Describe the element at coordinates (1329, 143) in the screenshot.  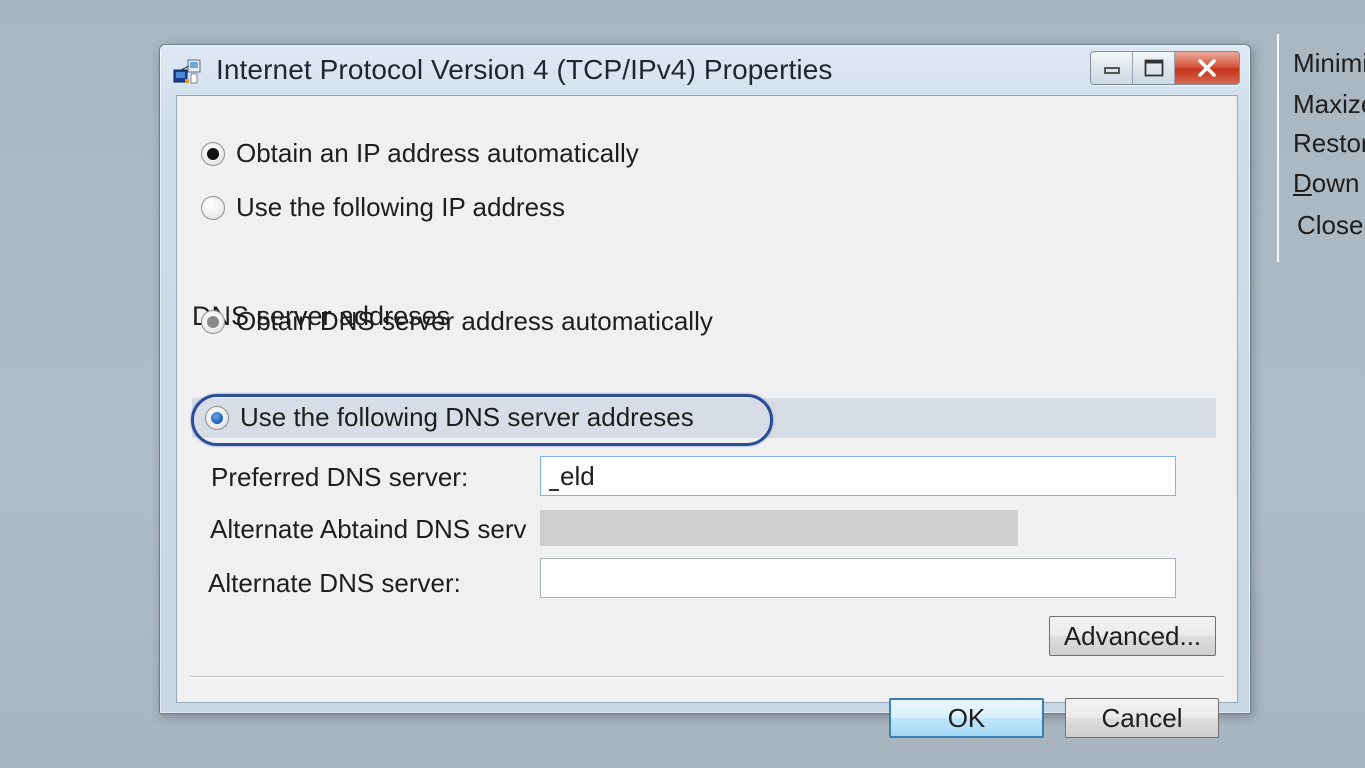
I see `menu-item-restore: Restor` at that location.